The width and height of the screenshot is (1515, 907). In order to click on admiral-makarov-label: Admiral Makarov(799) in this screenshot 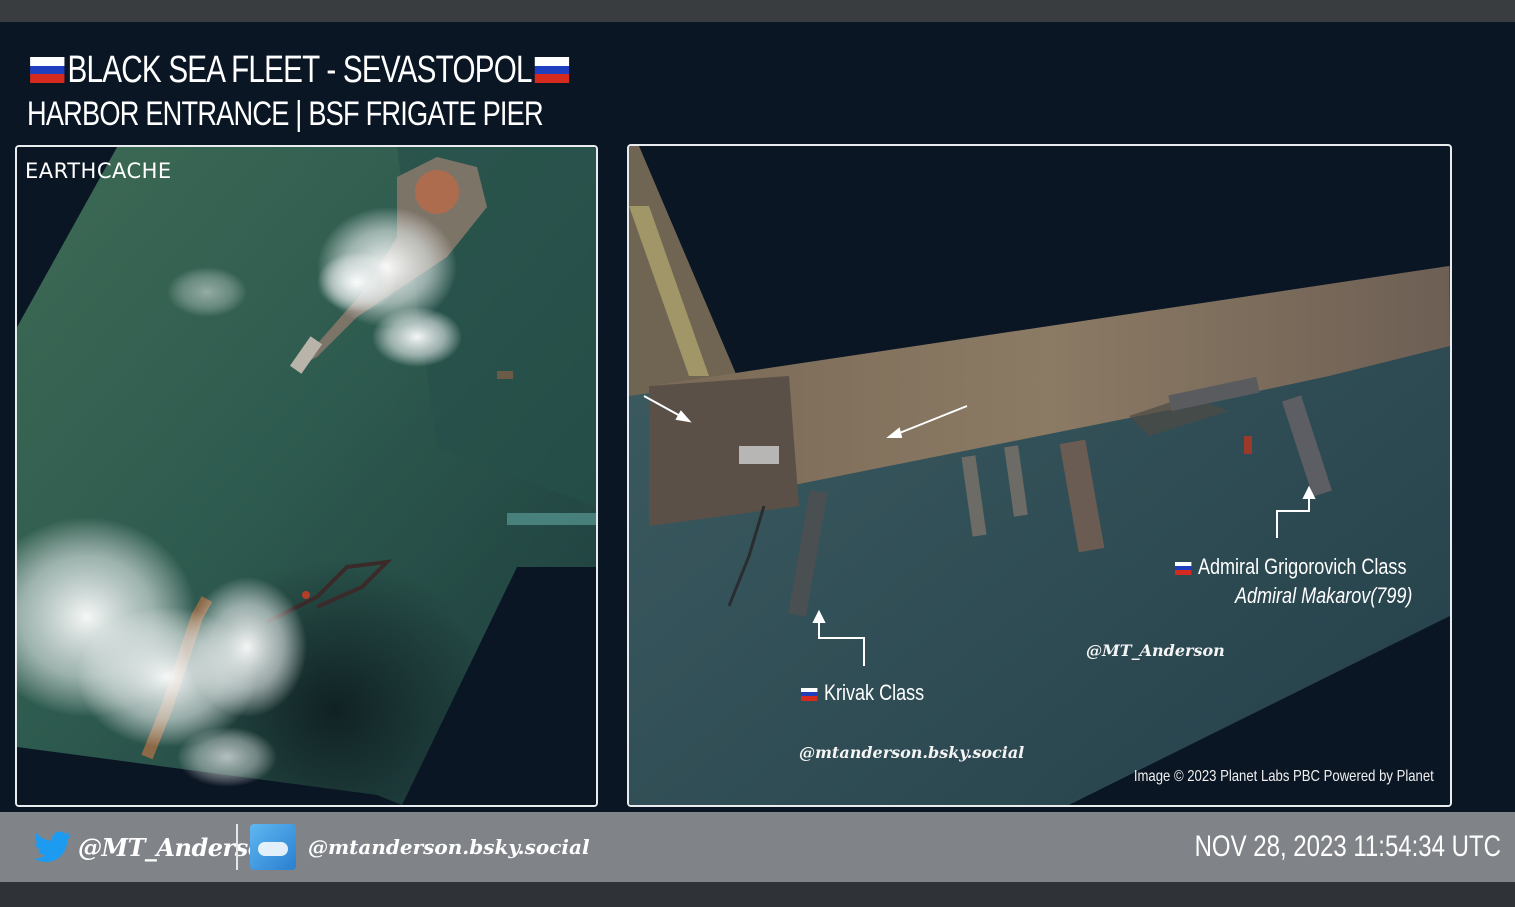, I will do `click(1323, 595)`.